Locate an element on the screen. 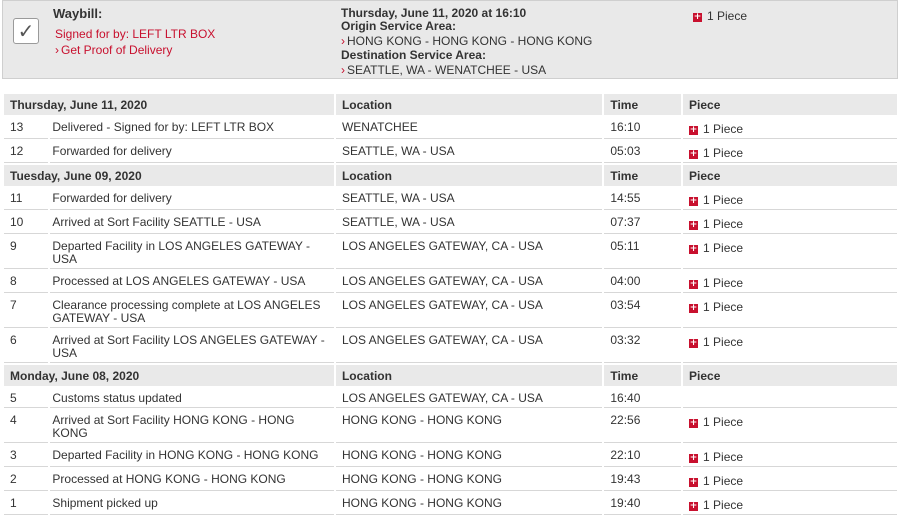  event-number: 7 is located at coordinates (26, 311).